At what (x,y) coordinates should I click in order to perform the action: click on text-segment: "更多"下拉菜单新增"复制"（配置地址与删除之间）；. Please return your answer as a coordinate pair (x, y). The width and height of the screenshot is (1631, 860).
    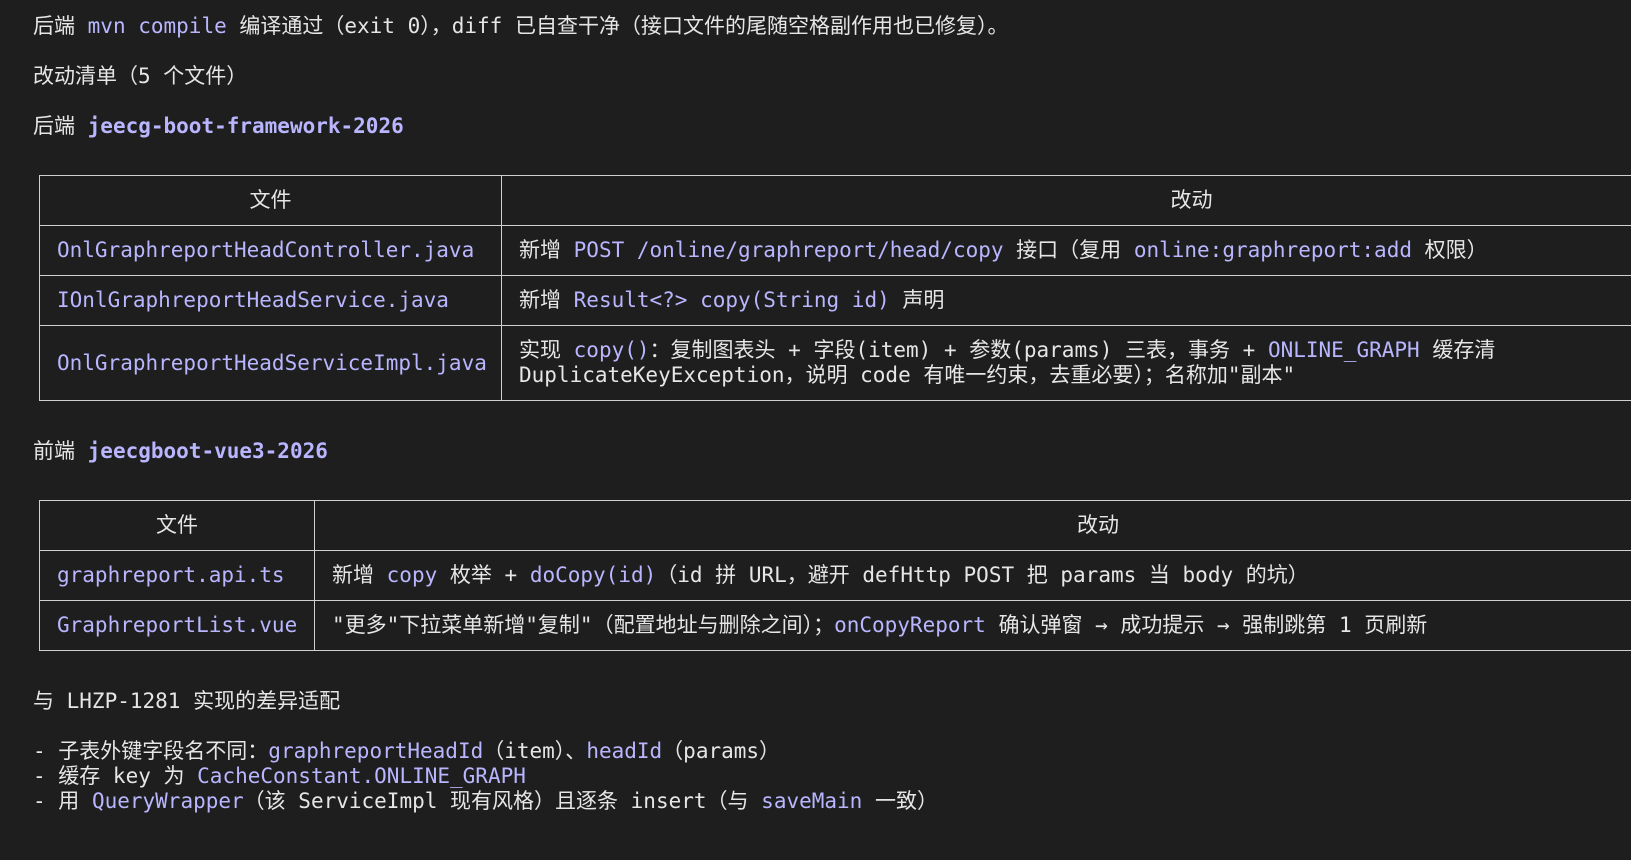
    Looking at the image, I should click on (583, 625).